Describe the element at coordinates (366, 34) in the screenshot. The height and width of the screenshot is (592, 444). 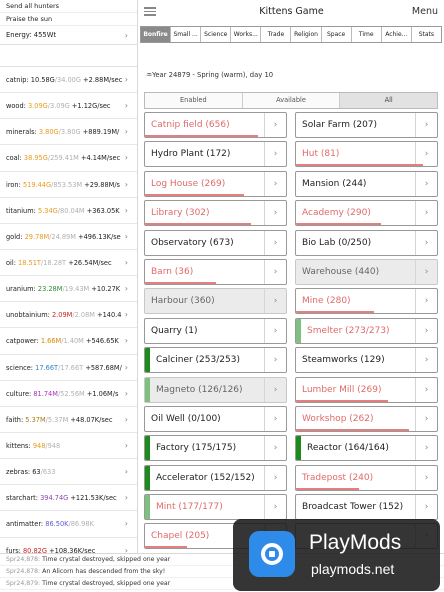
I see `tab-time: Time` at that location.